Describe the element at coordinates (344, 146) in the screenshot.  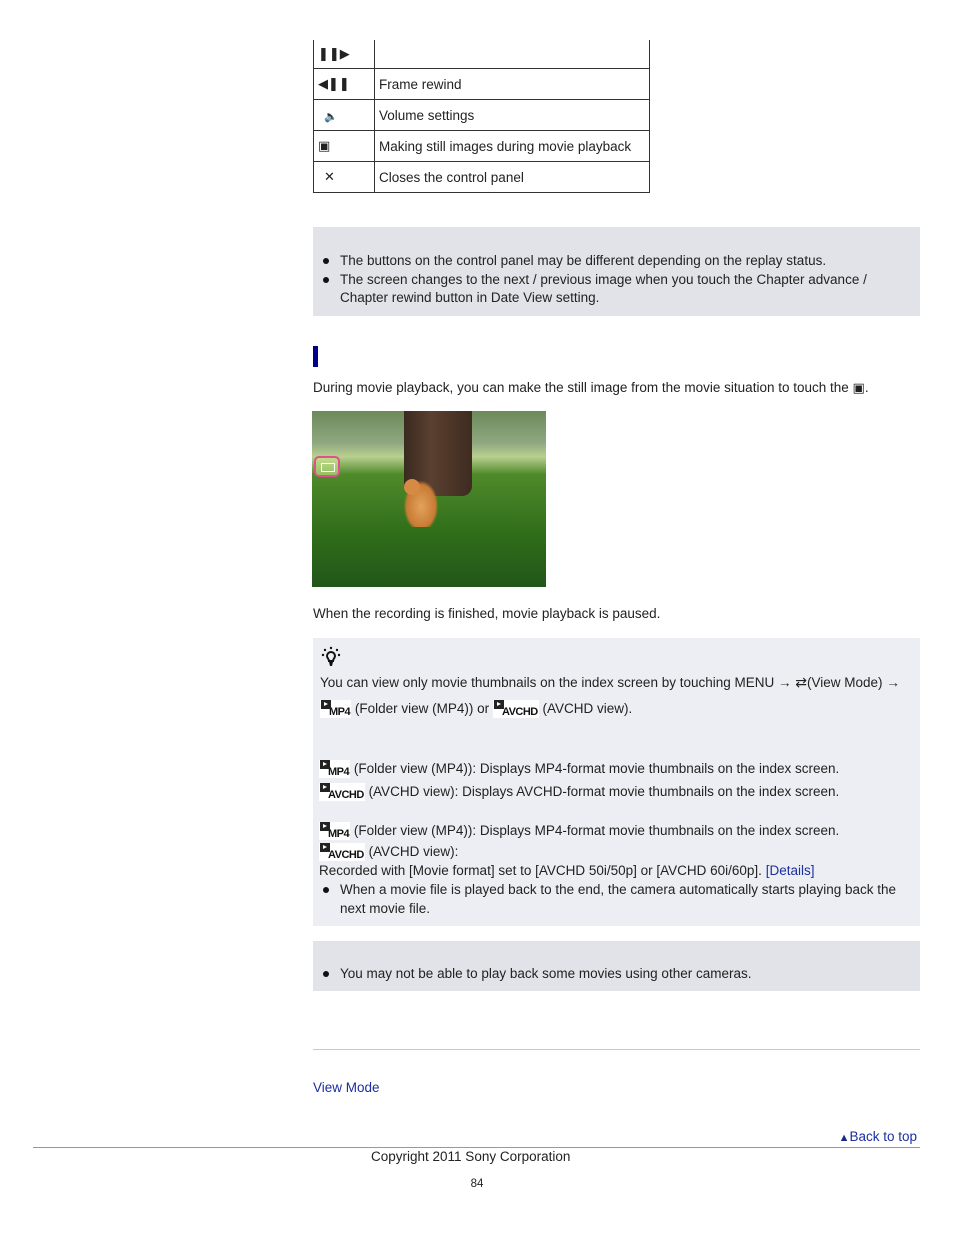
I see `icon-cell: ▣` at that location.